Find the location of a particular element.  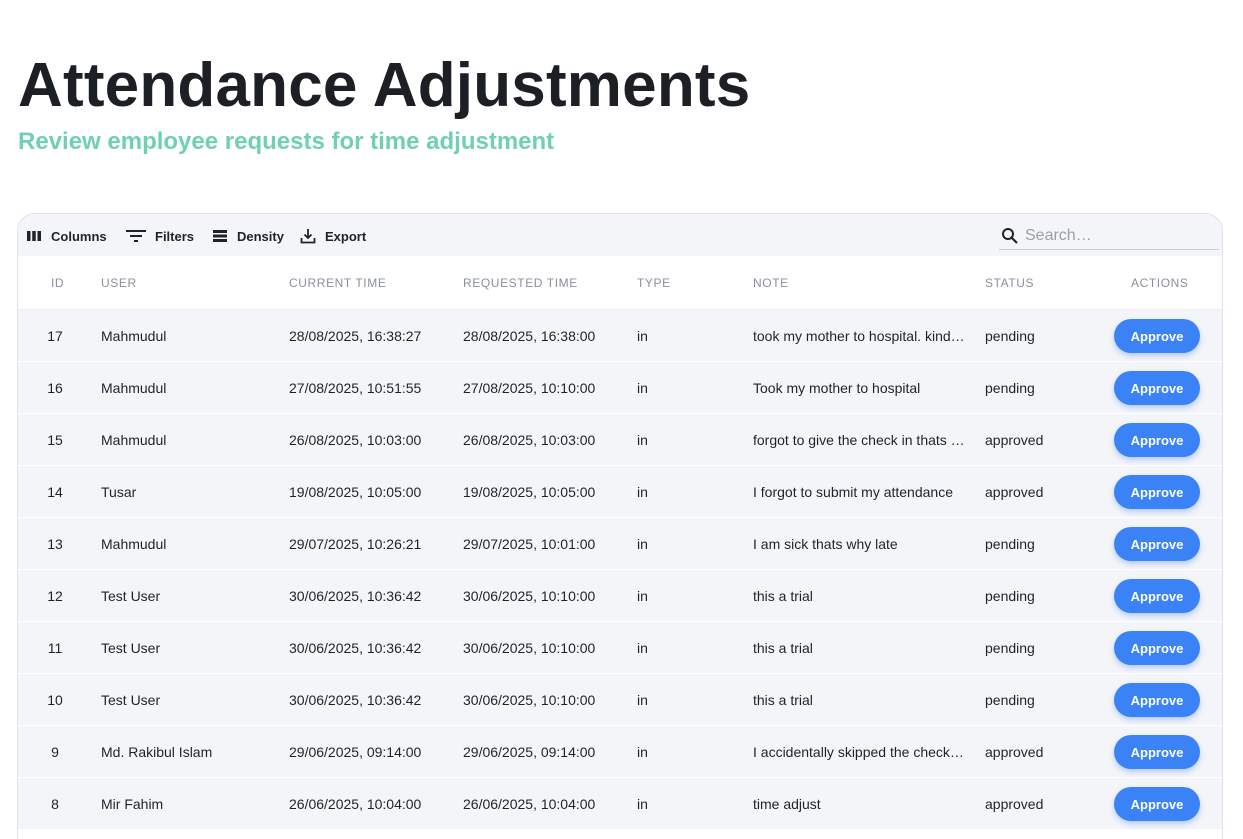

search-box is located at coordinates (1109, 236).